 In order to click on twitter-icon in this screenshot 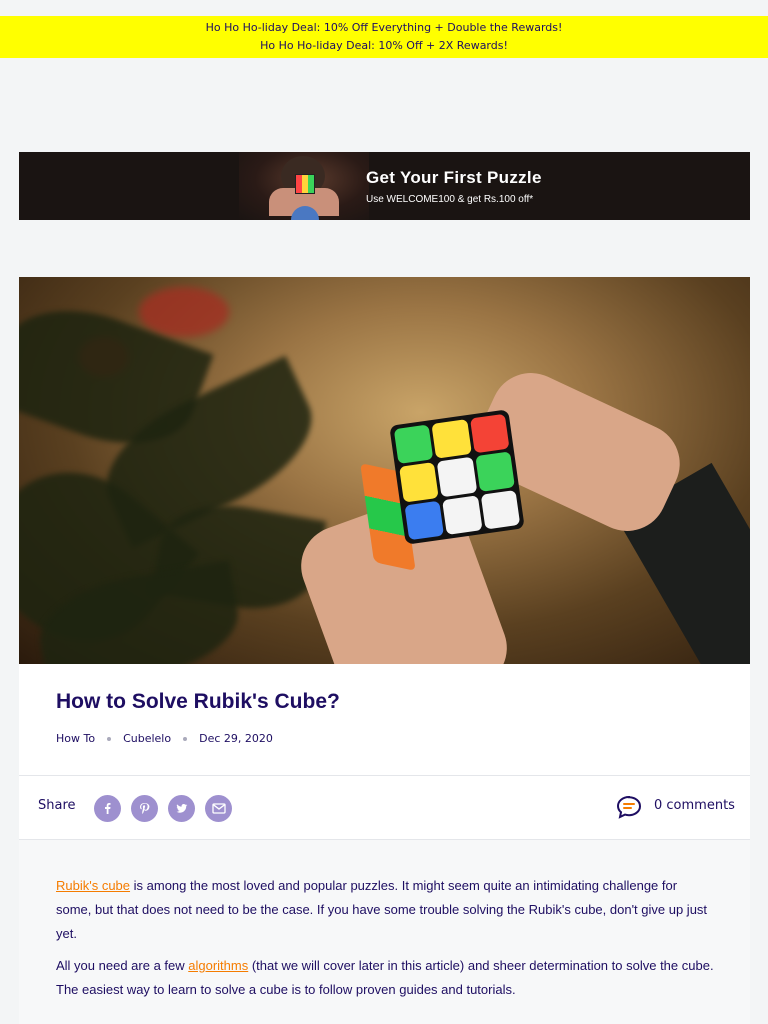, I will do `click(181, 808)`.